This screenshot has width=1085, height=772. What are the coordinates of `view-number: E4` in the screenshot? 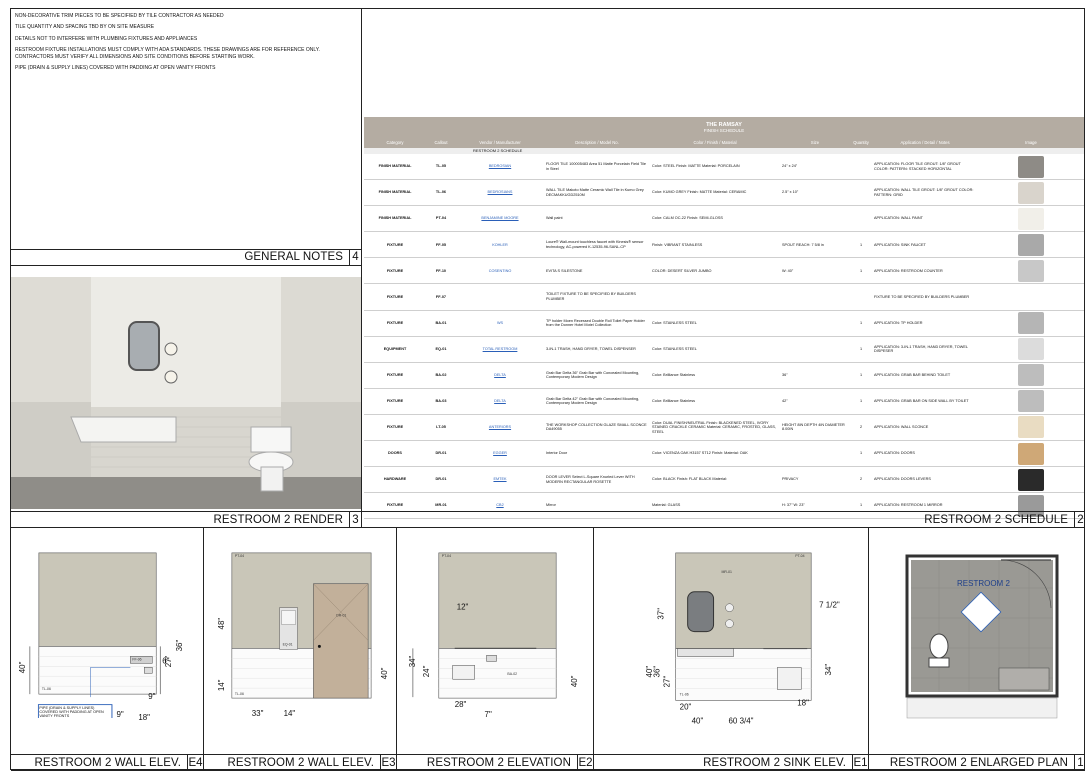 It's located at (195, 762).